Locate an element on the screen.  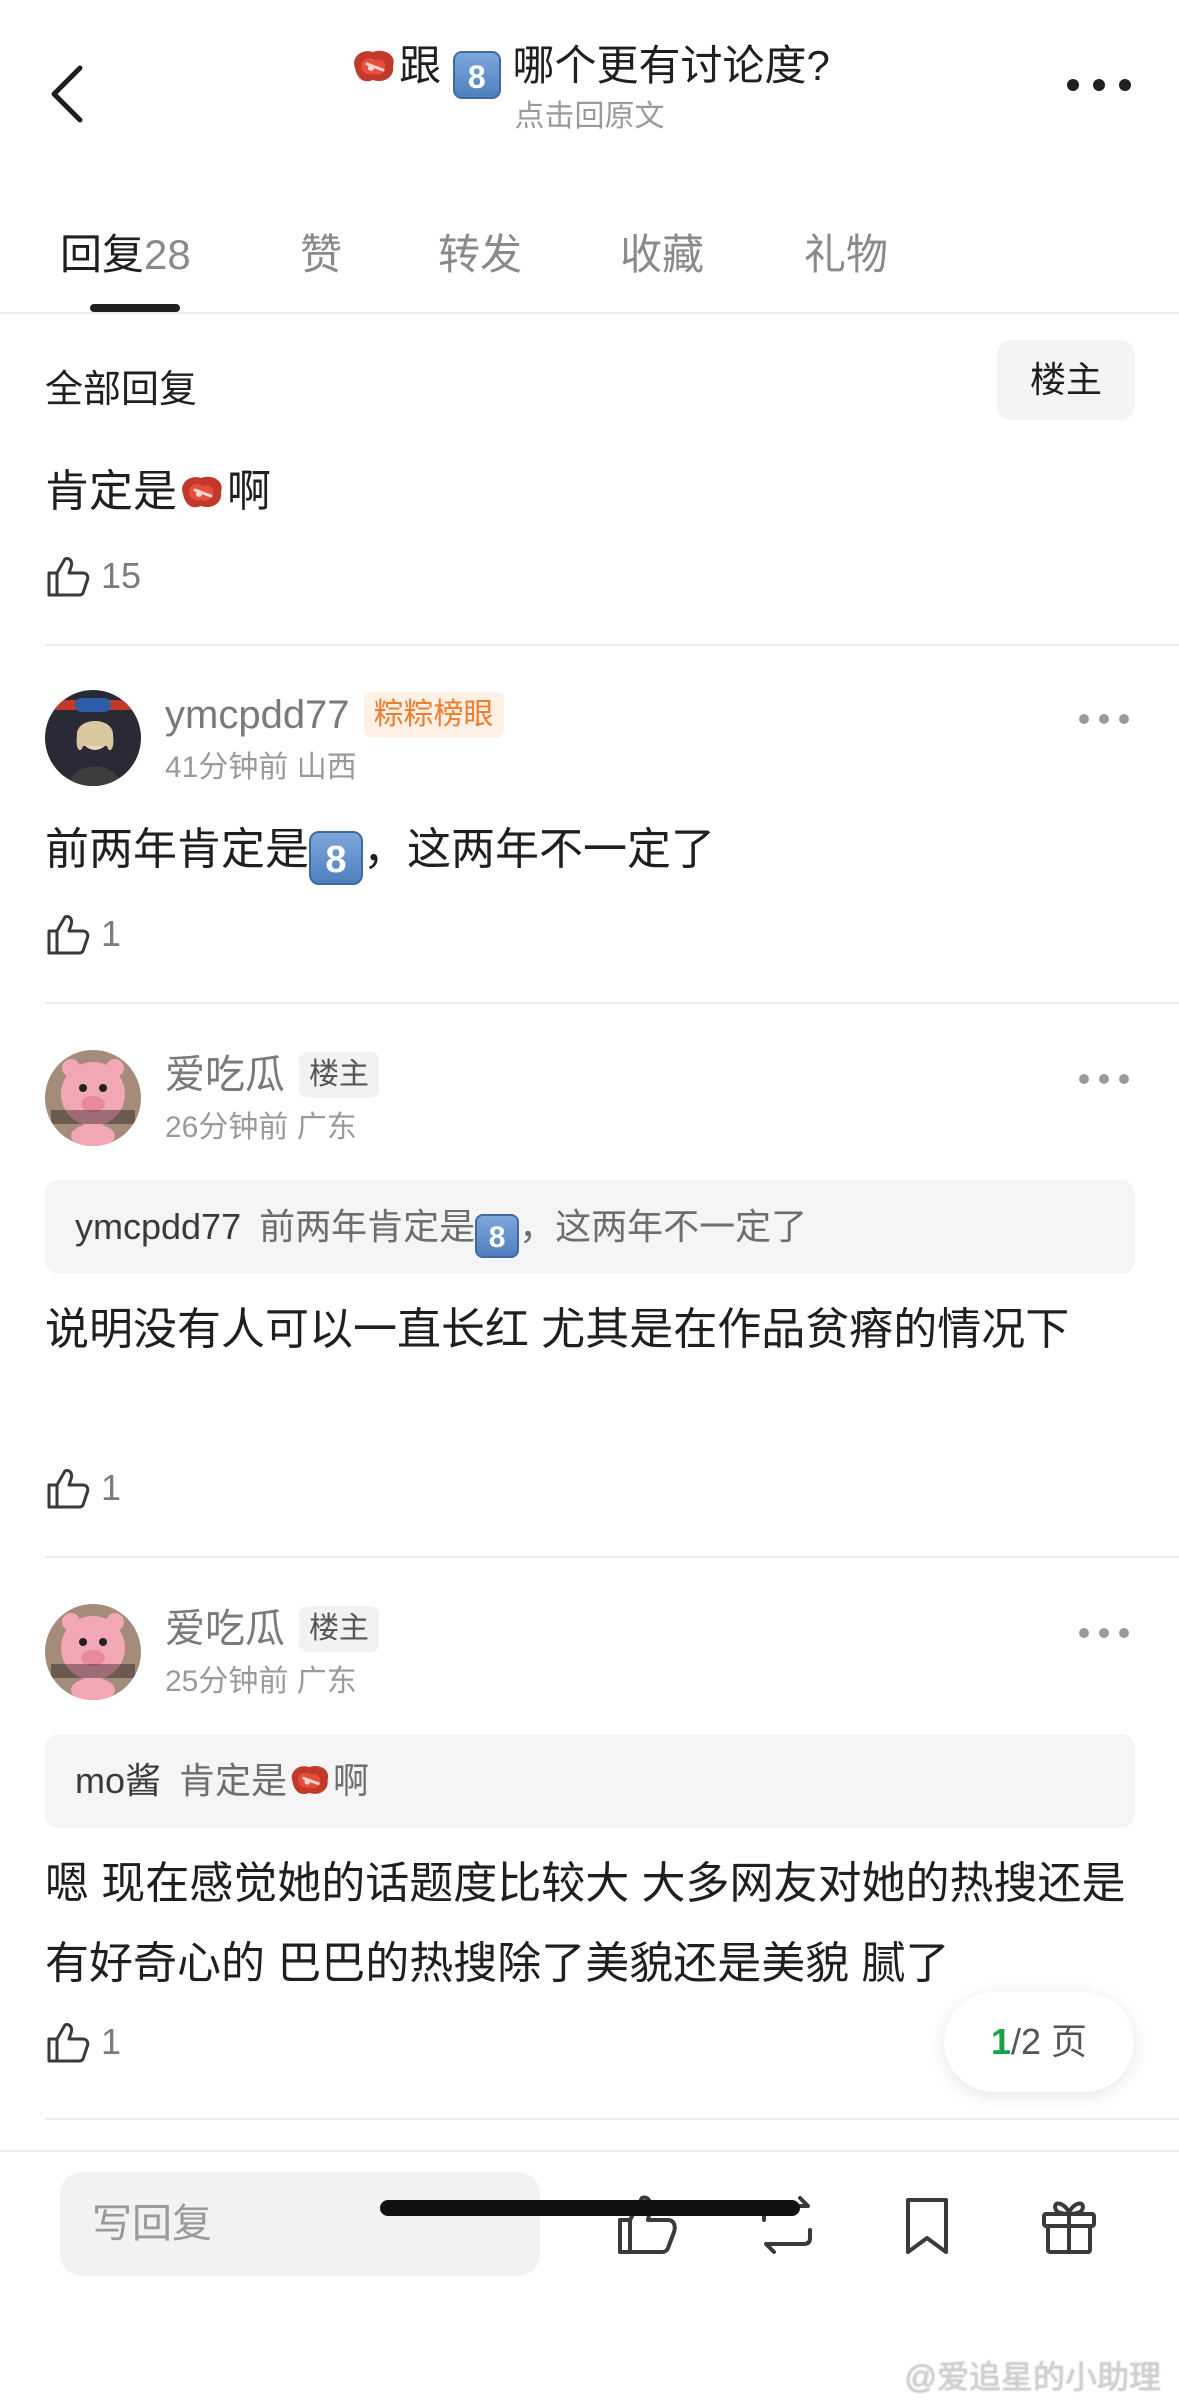
current-page: 1 is located at coordinates (1000, 2041).